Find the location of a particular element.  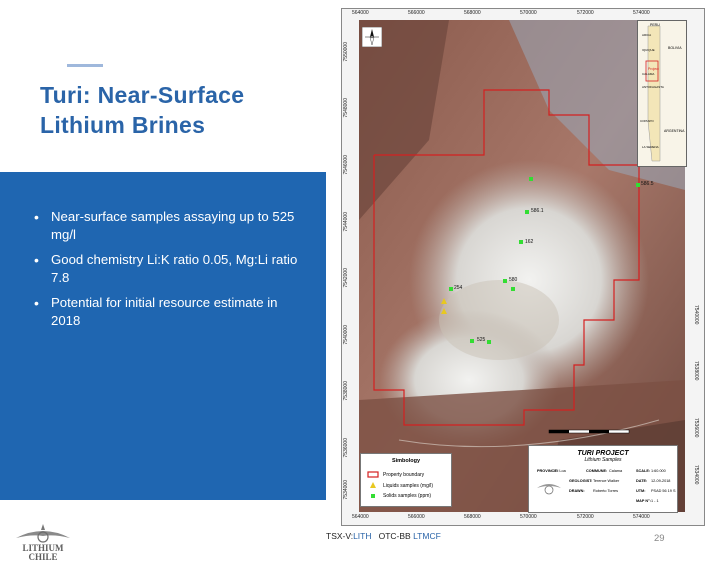

legend-title: Simbology is located at coordinates (406, 461).